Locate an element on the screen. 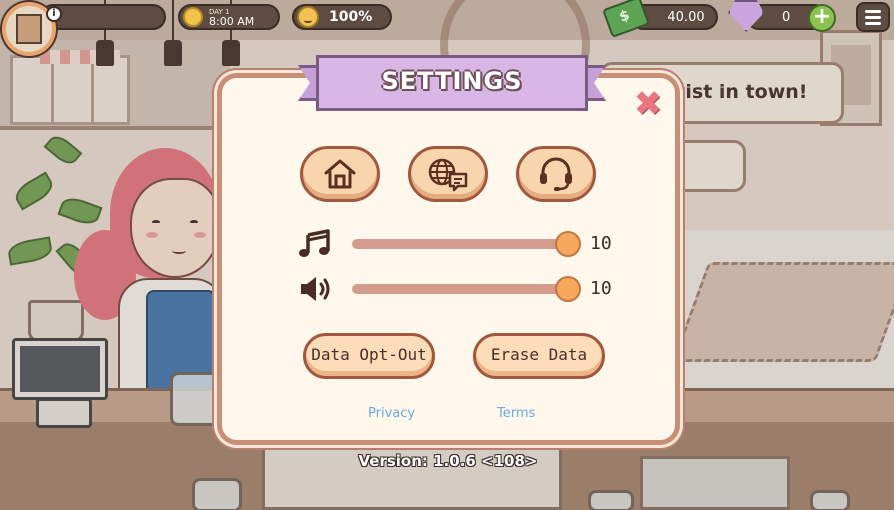  language-globe-icon is located at coordinates (448, 175).